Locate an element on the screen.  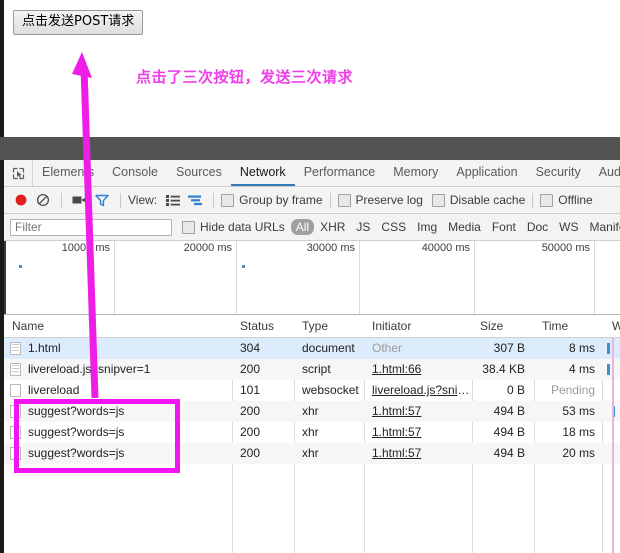
tab-label: Sources is located at coordinates (198, 172).